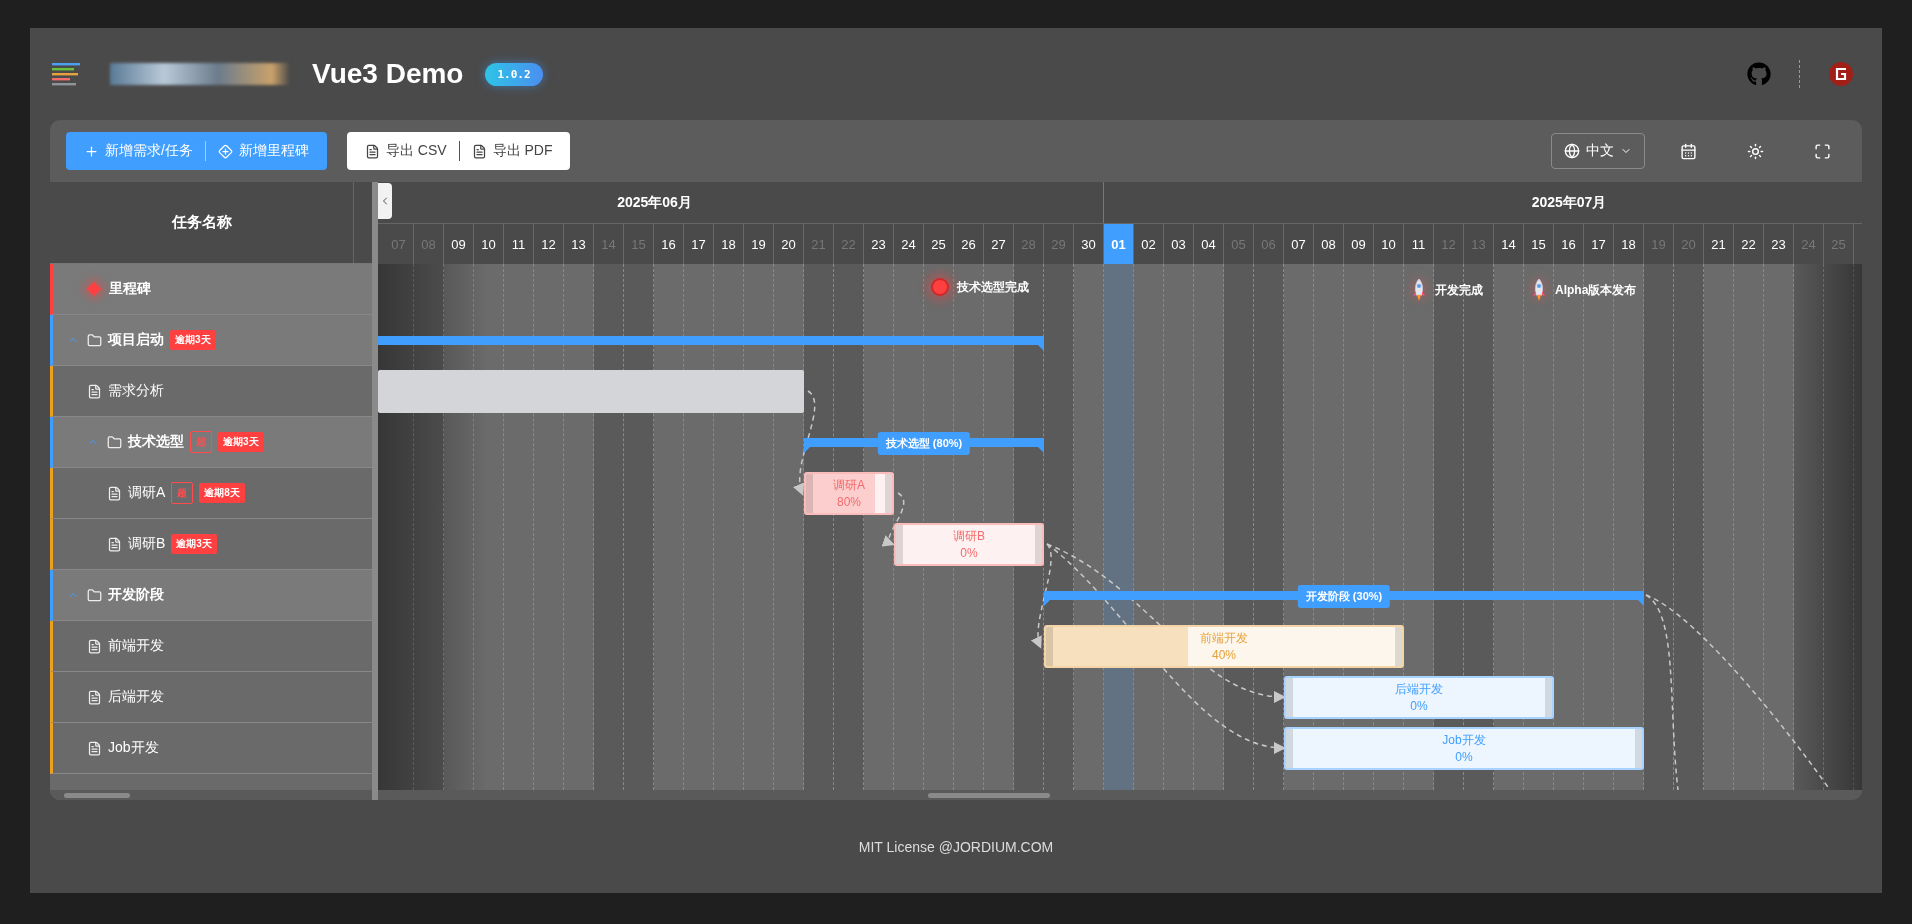 The height and width of the screenshot is (924, 1912). What do you see at coordinates (67, 74) in the screenshot?
I see `menu-icon` at bounding box center [67, 74].